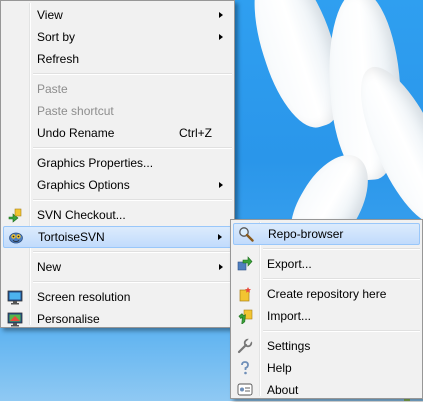  I want to click on submenu-item-create-repository: Create repository here, so click(326, 294).